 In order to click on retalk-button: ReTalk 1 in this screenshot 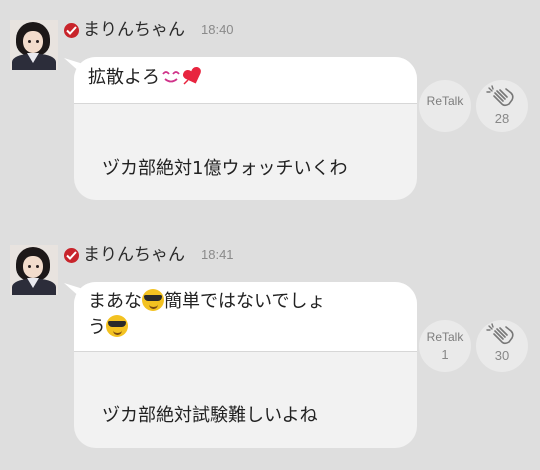, I will do `click(445, 346)`.